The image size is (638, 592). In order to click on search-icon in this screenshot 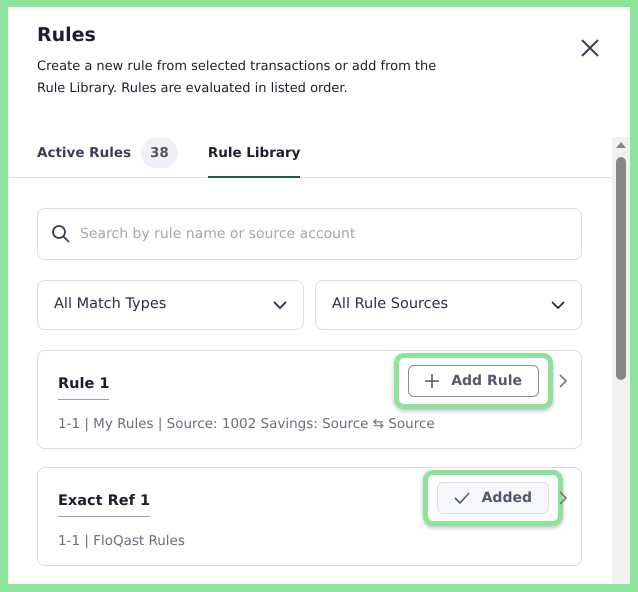, I will do `click(61, 234)`.